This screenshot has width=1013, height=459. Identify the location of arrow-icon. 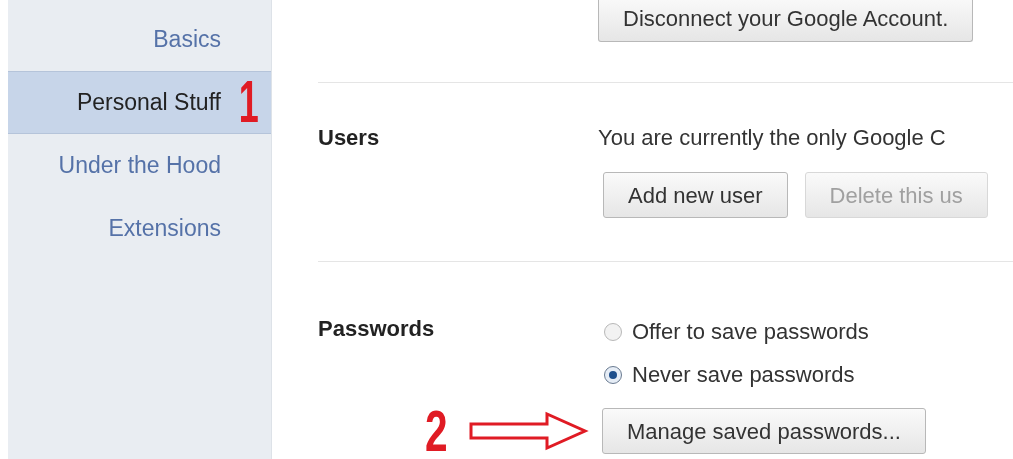
(529, 431).